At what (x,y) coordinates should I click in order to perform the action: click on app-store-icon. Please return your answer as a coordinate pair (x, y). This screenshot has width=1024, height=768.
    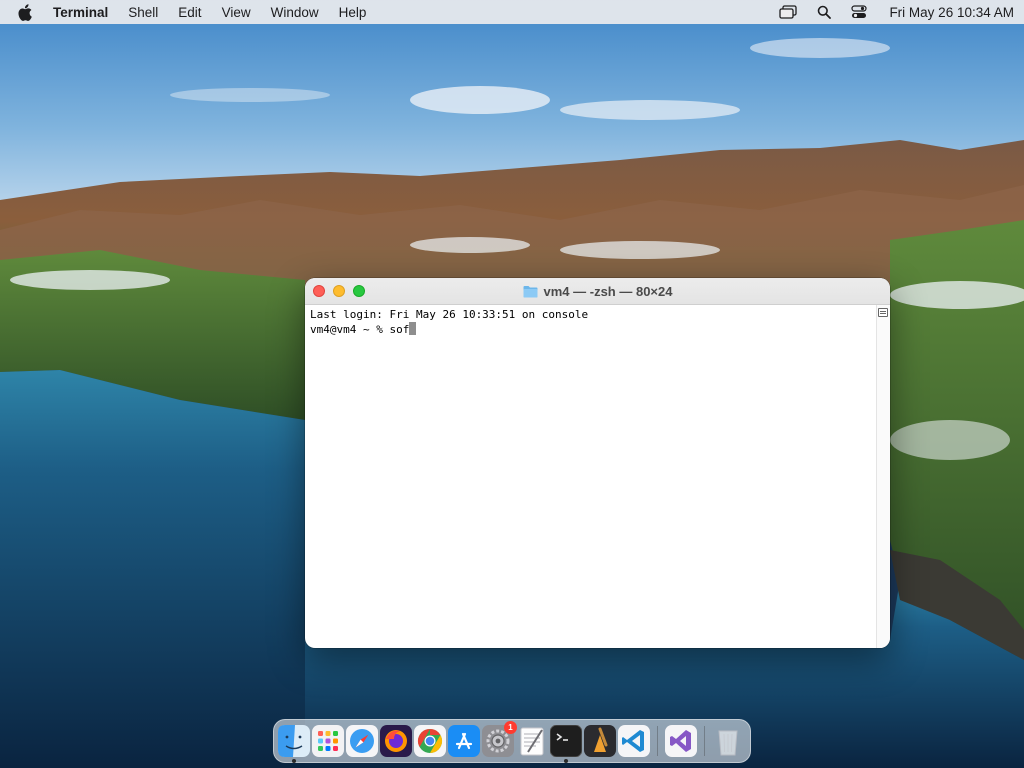
    Looking at the image, I should click on (464, 741).